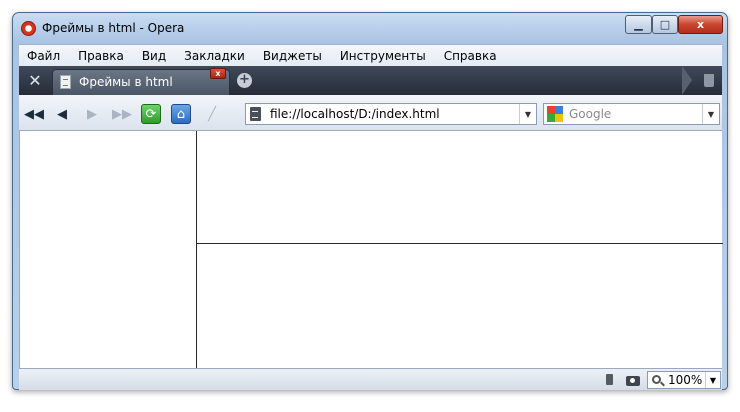  What do you see at coordinates (633, 380) in the screenshot?
I see `camera-icon` at bounding box center [633, 380].